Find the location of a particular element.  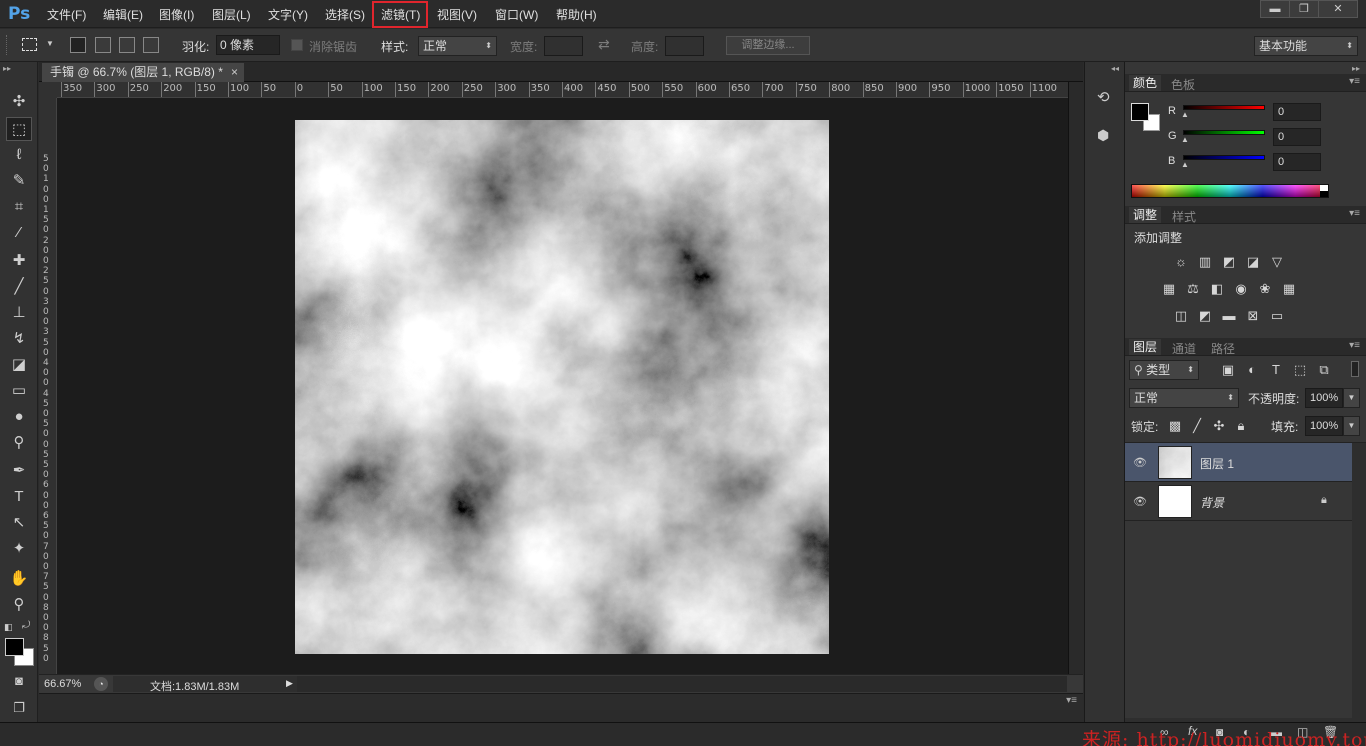

layer-name: 背景 is located at coordinates (1212, 502).